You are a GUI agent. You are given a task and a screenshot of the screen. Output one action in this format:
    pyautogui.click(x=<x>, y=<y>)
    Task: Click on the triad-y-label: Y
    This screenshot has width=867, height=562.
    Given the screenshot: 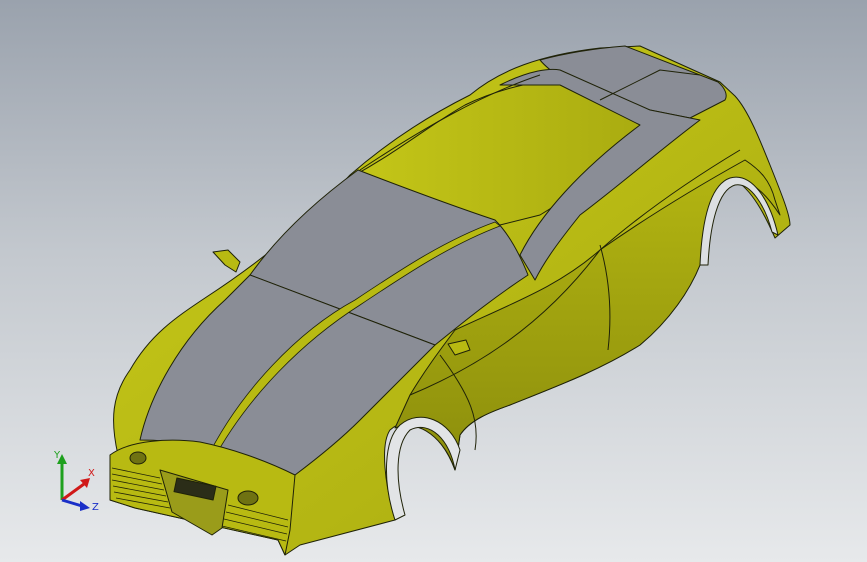 What is the action you would take?
    pyautogui.click(x=57, y=455)
    